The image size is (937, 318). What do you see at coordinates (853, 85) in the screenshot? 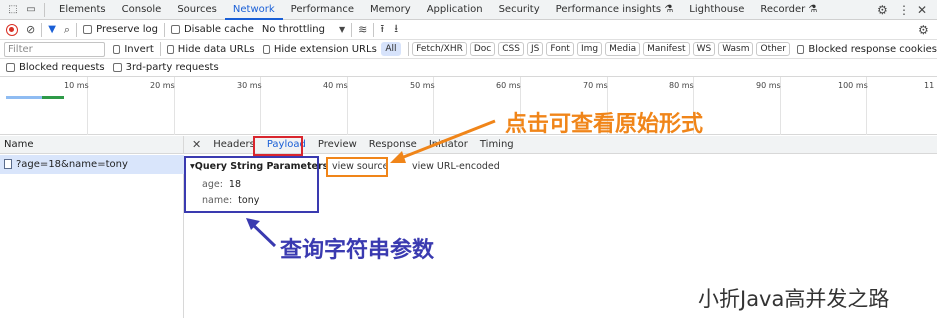
I see `timeline-tick-label: 100 ms` at bounding box center [853, 85].